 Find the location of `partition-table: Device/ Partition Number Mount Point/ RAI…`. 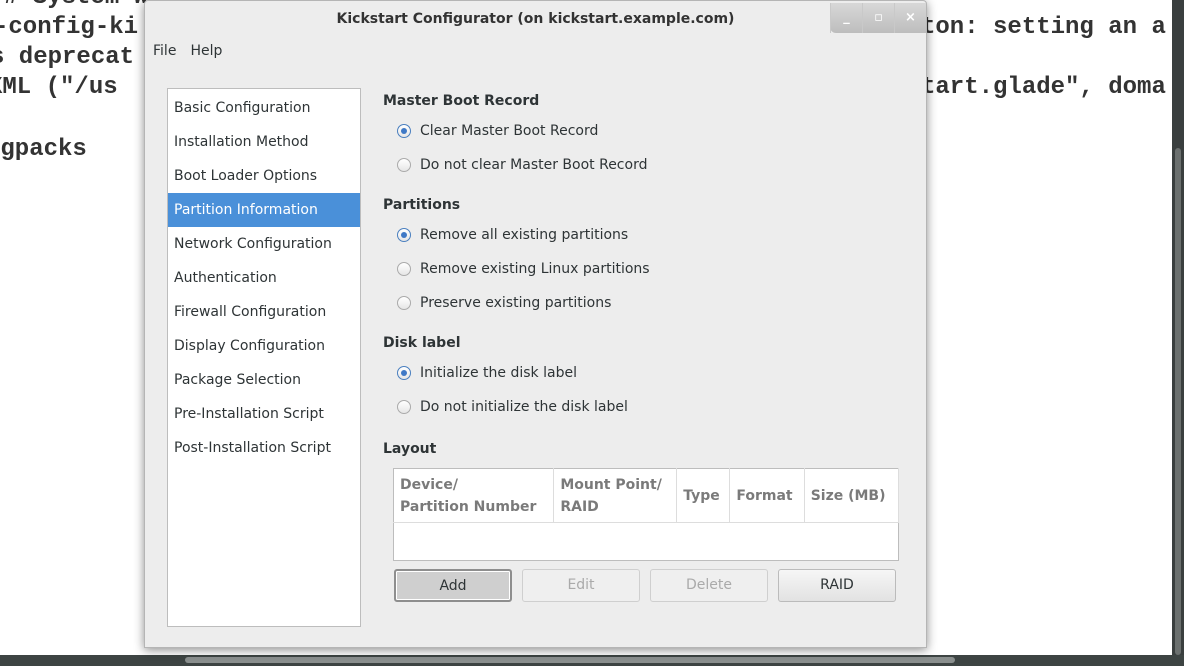

partition-table: Device/ Partition Number Mount Point/ RAI… is located at coordinates (646, 514).